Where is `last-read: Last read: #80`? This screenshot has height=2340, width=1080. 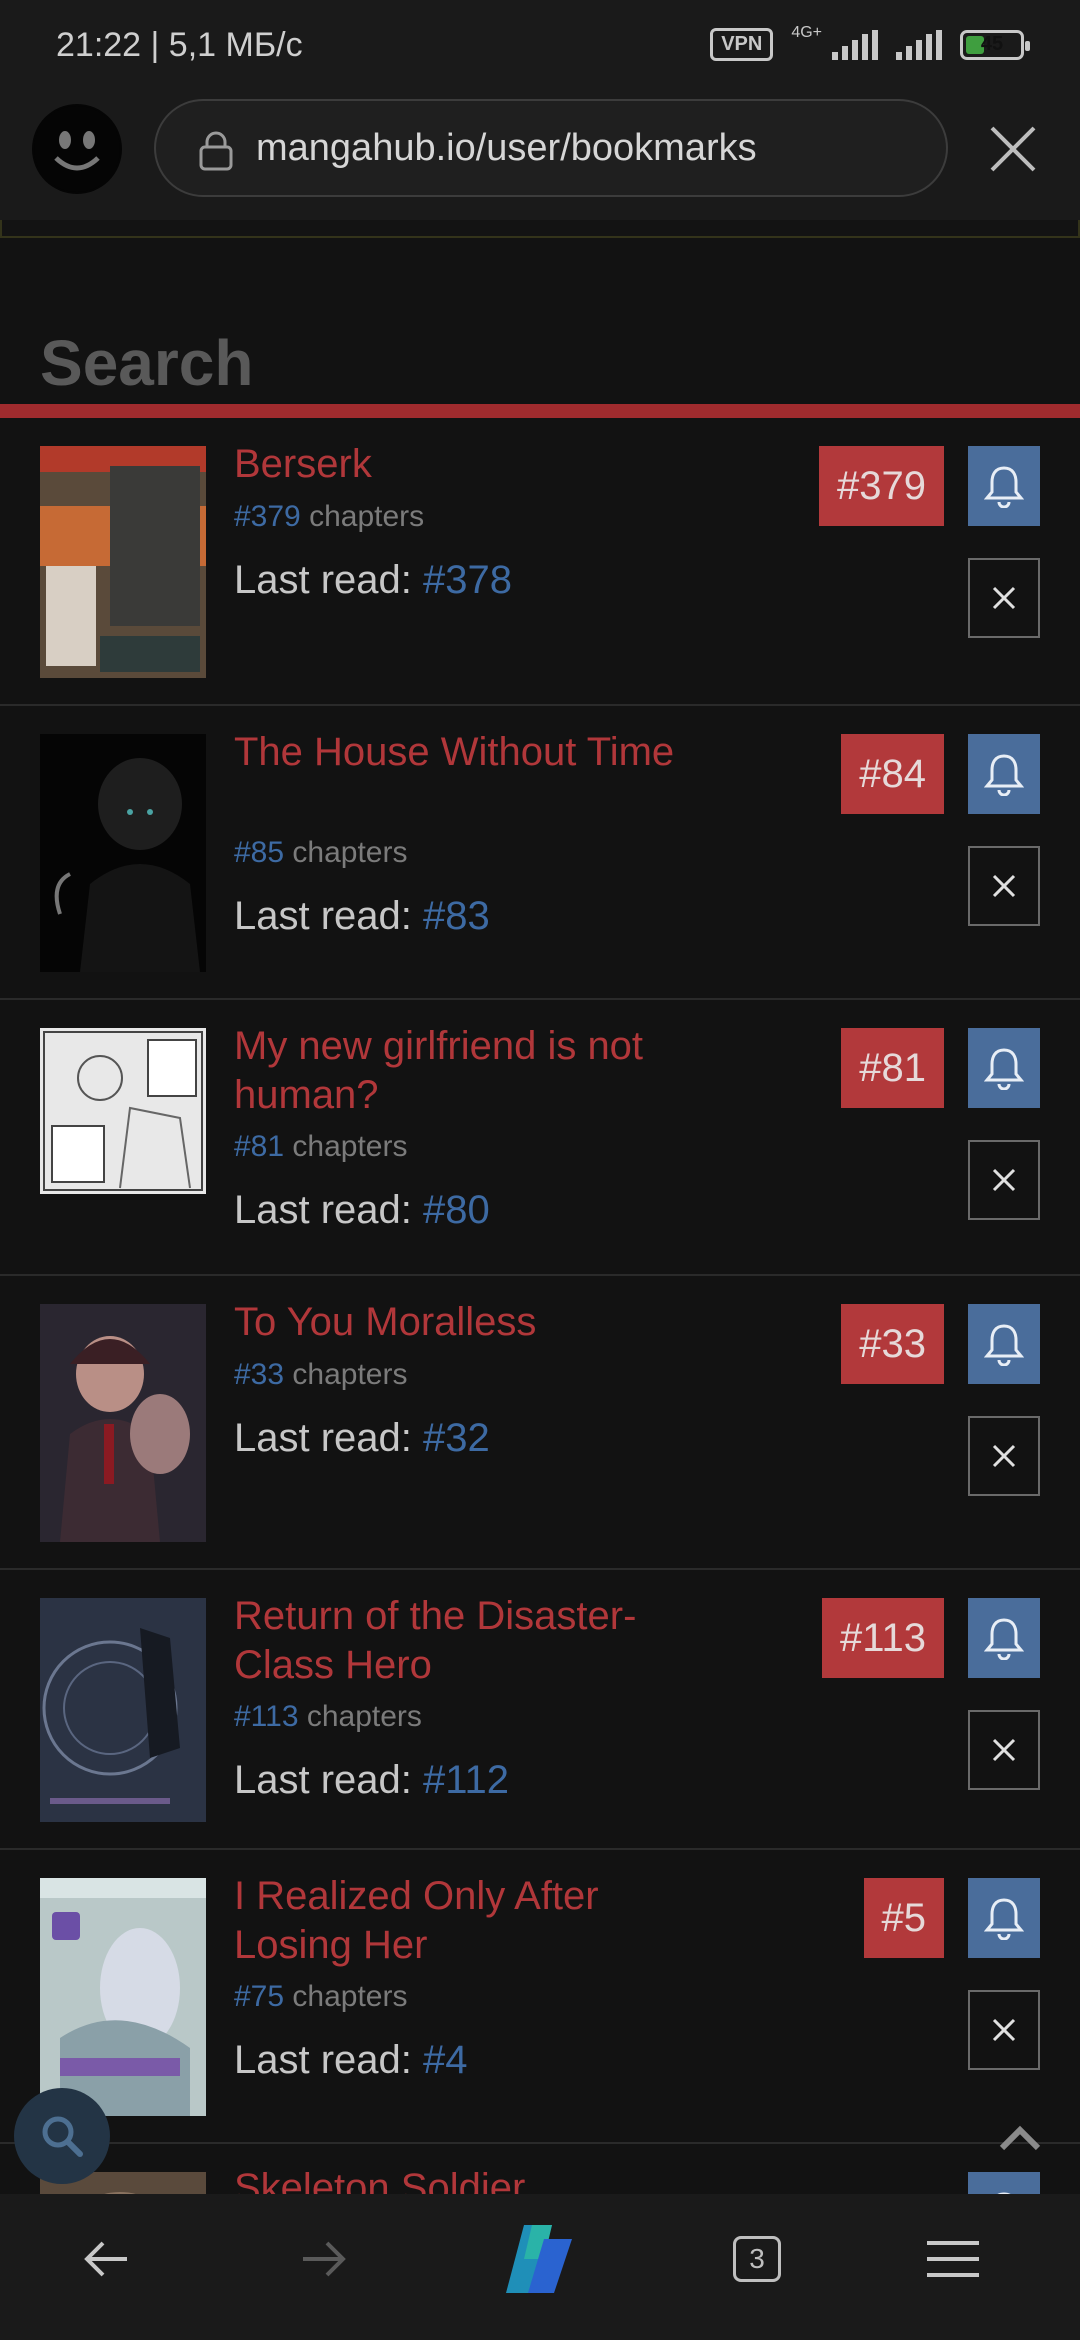
last-read: Last read: #80 is located at coordinates (362, 1210).